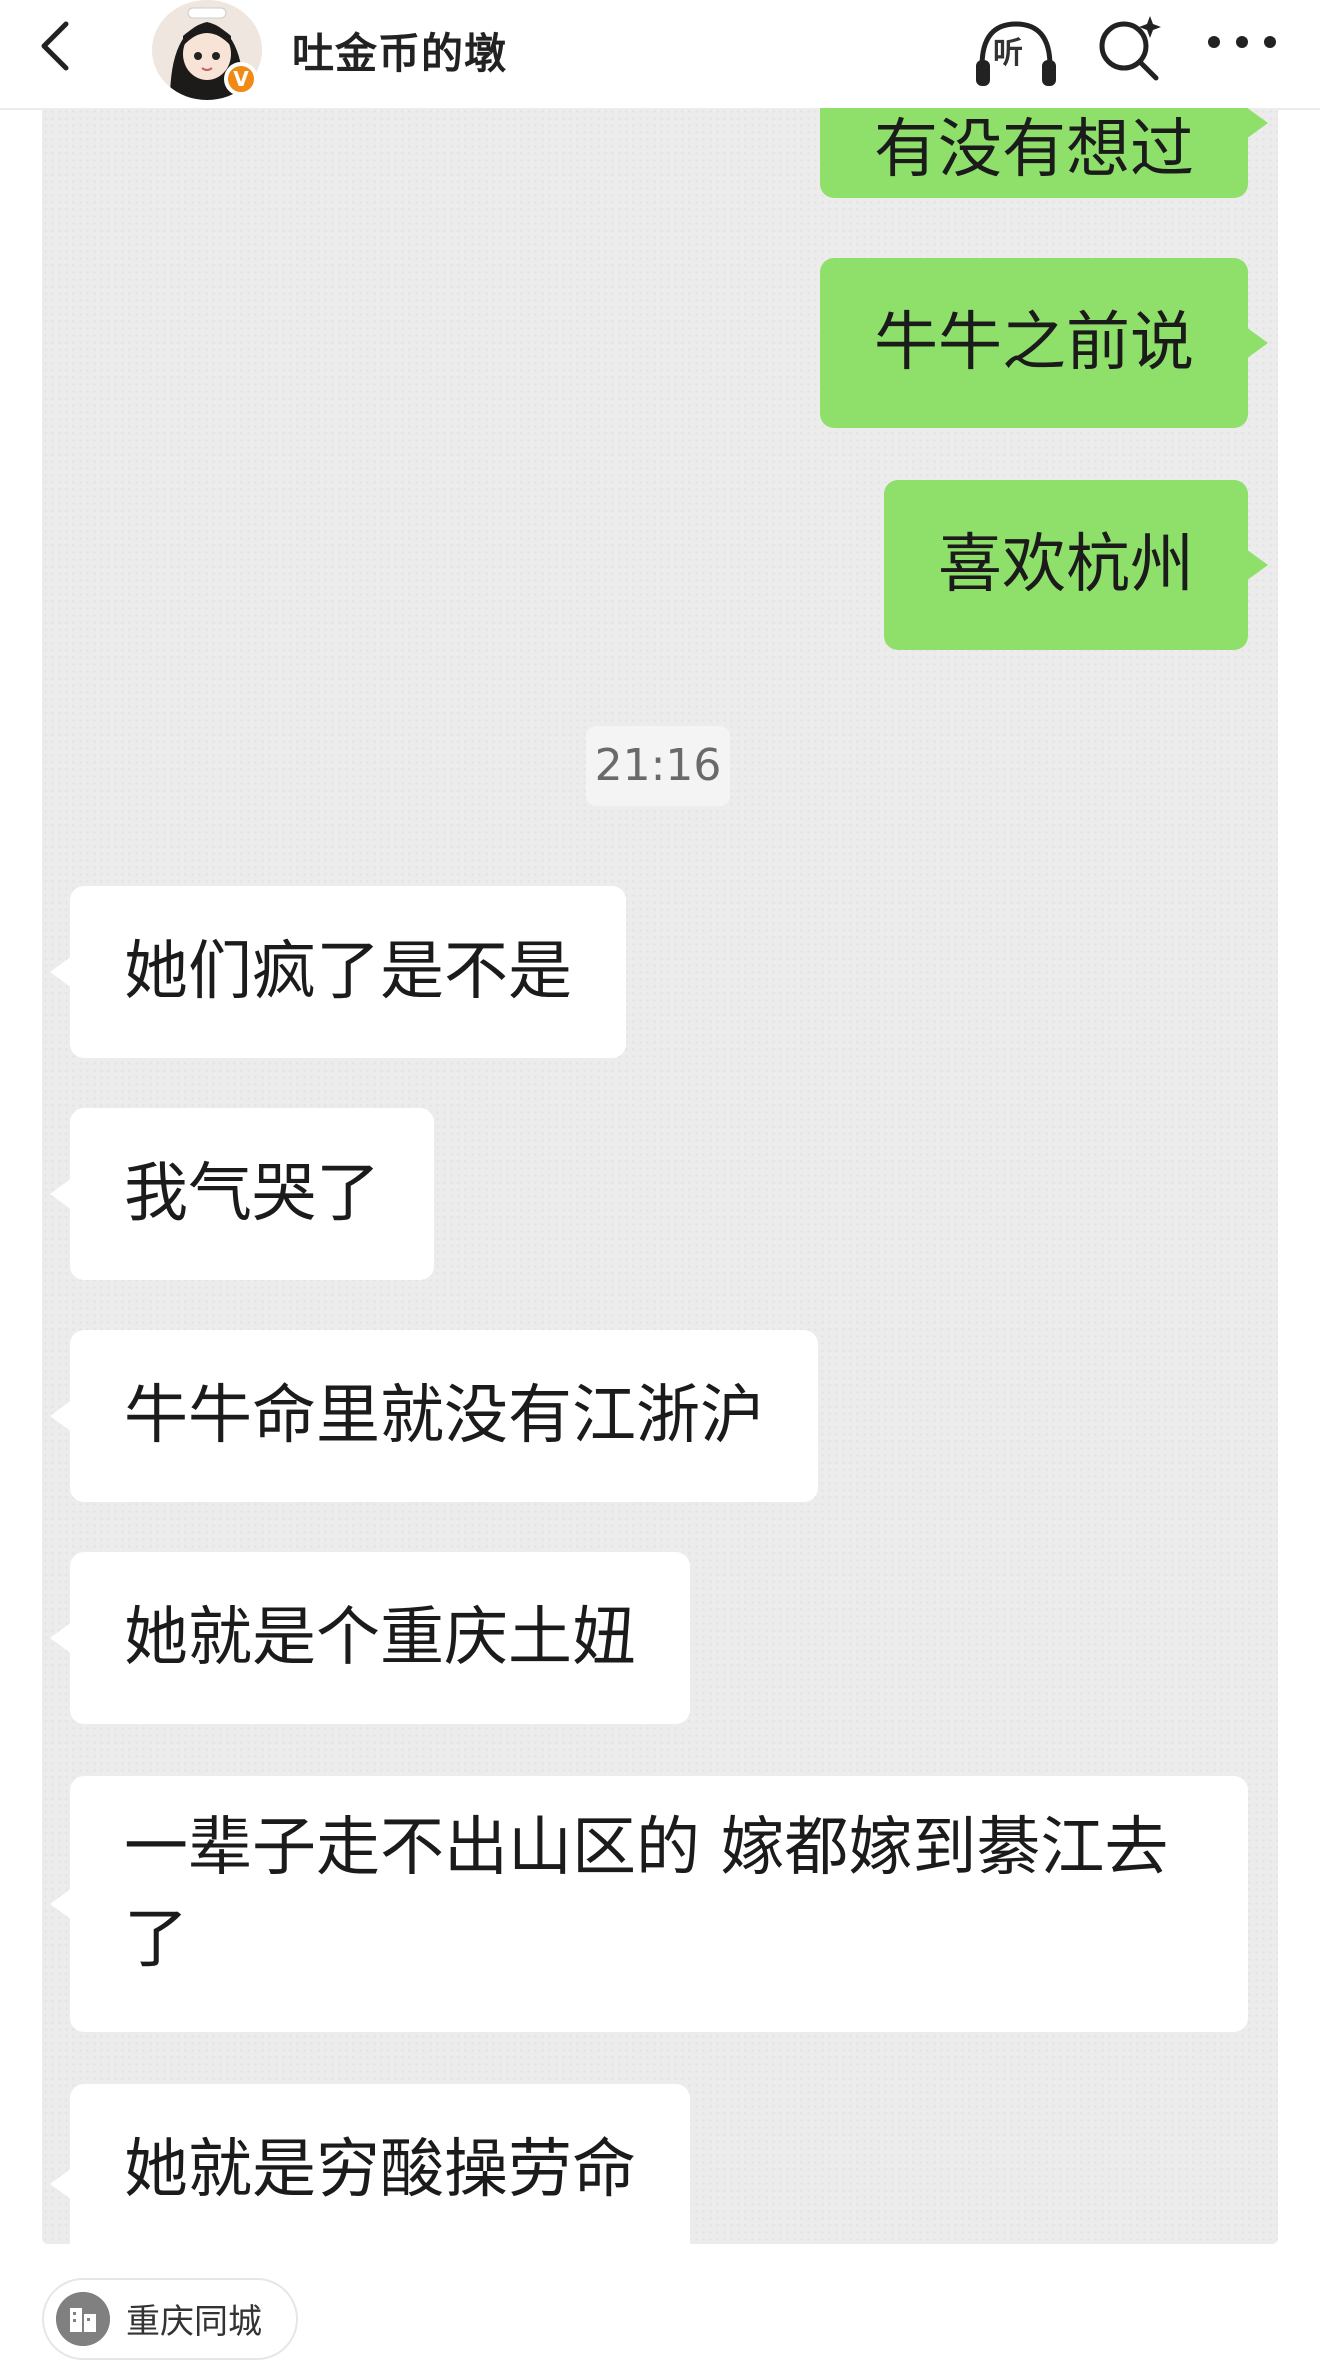  Describe the element at coordinates (380, 1638) in the screenshot. I see `message-text: 她就是个重庆土妞` at that location.